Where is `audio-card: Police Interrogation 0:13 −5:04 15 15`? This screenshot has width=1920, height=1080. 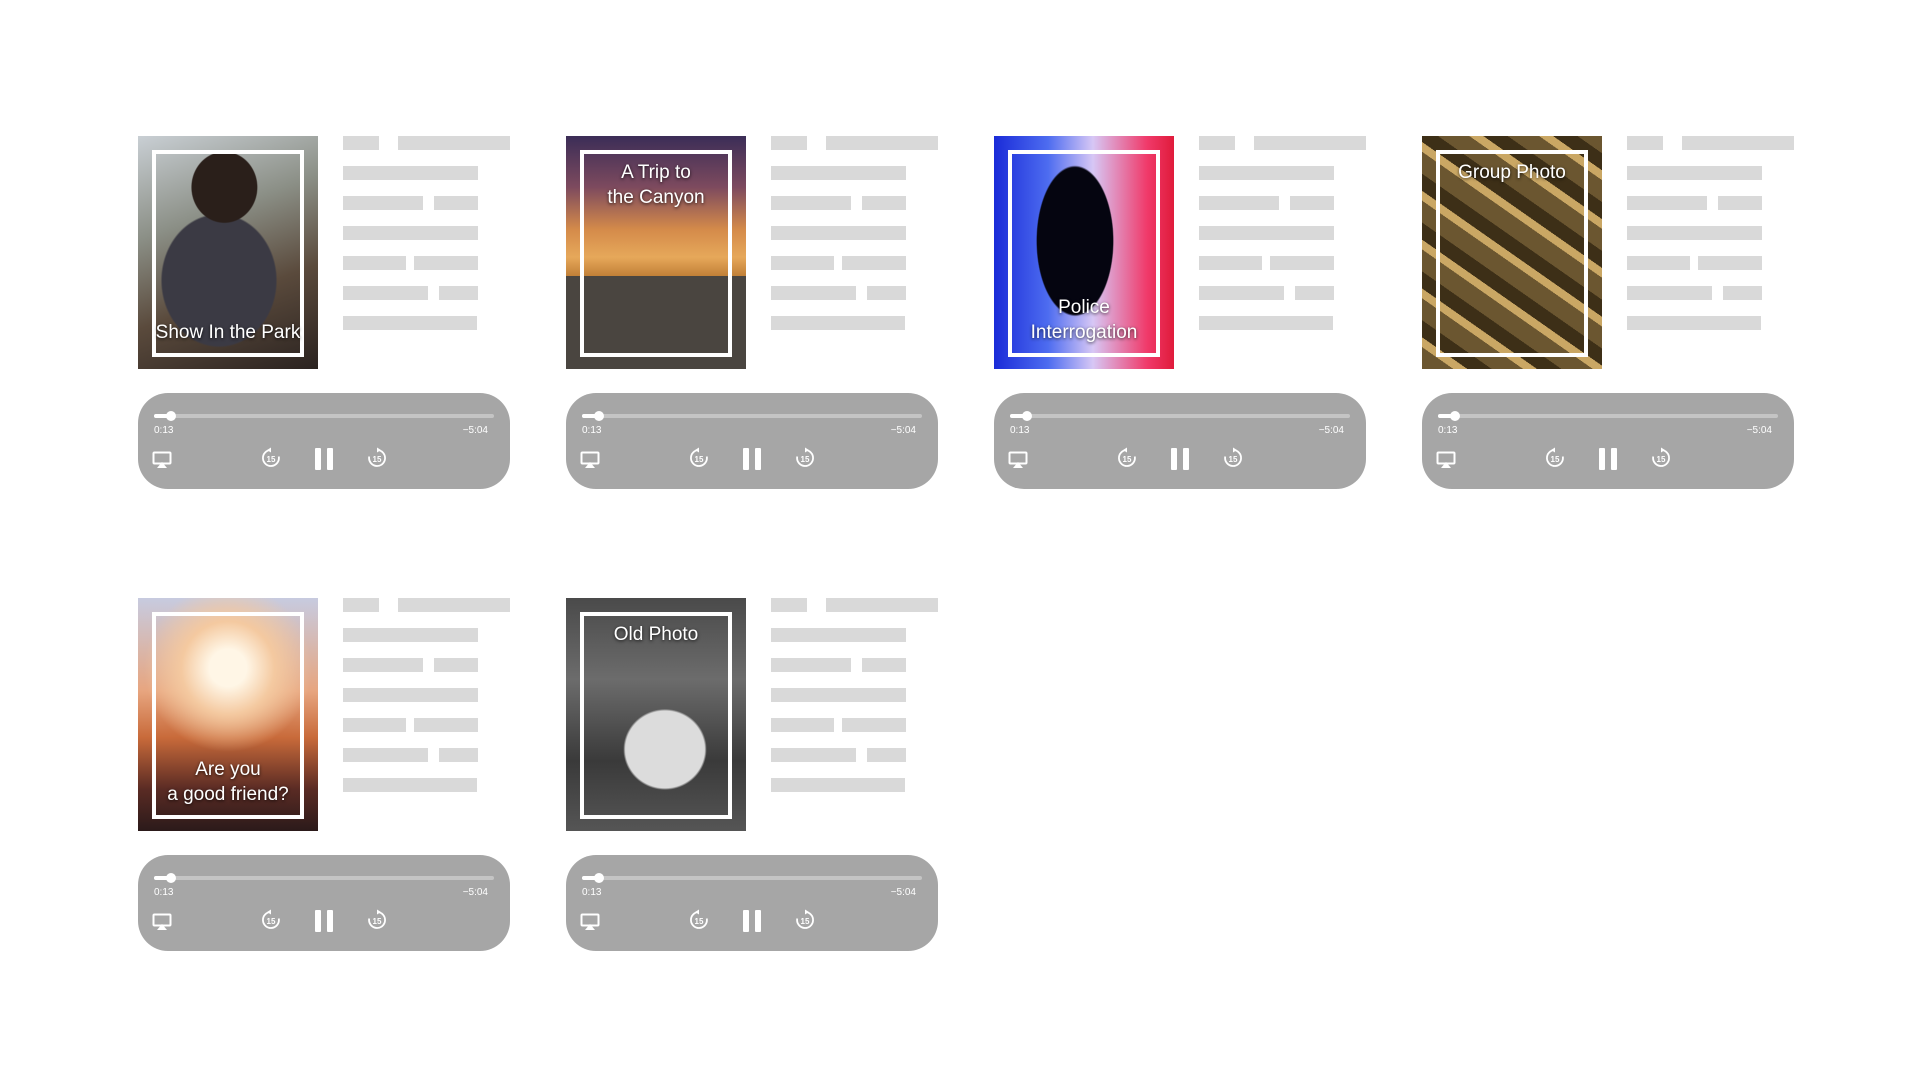
audio-card: Police Interrogation 0:13 −5:04 15 15 is located at coordinates (1180, 314).